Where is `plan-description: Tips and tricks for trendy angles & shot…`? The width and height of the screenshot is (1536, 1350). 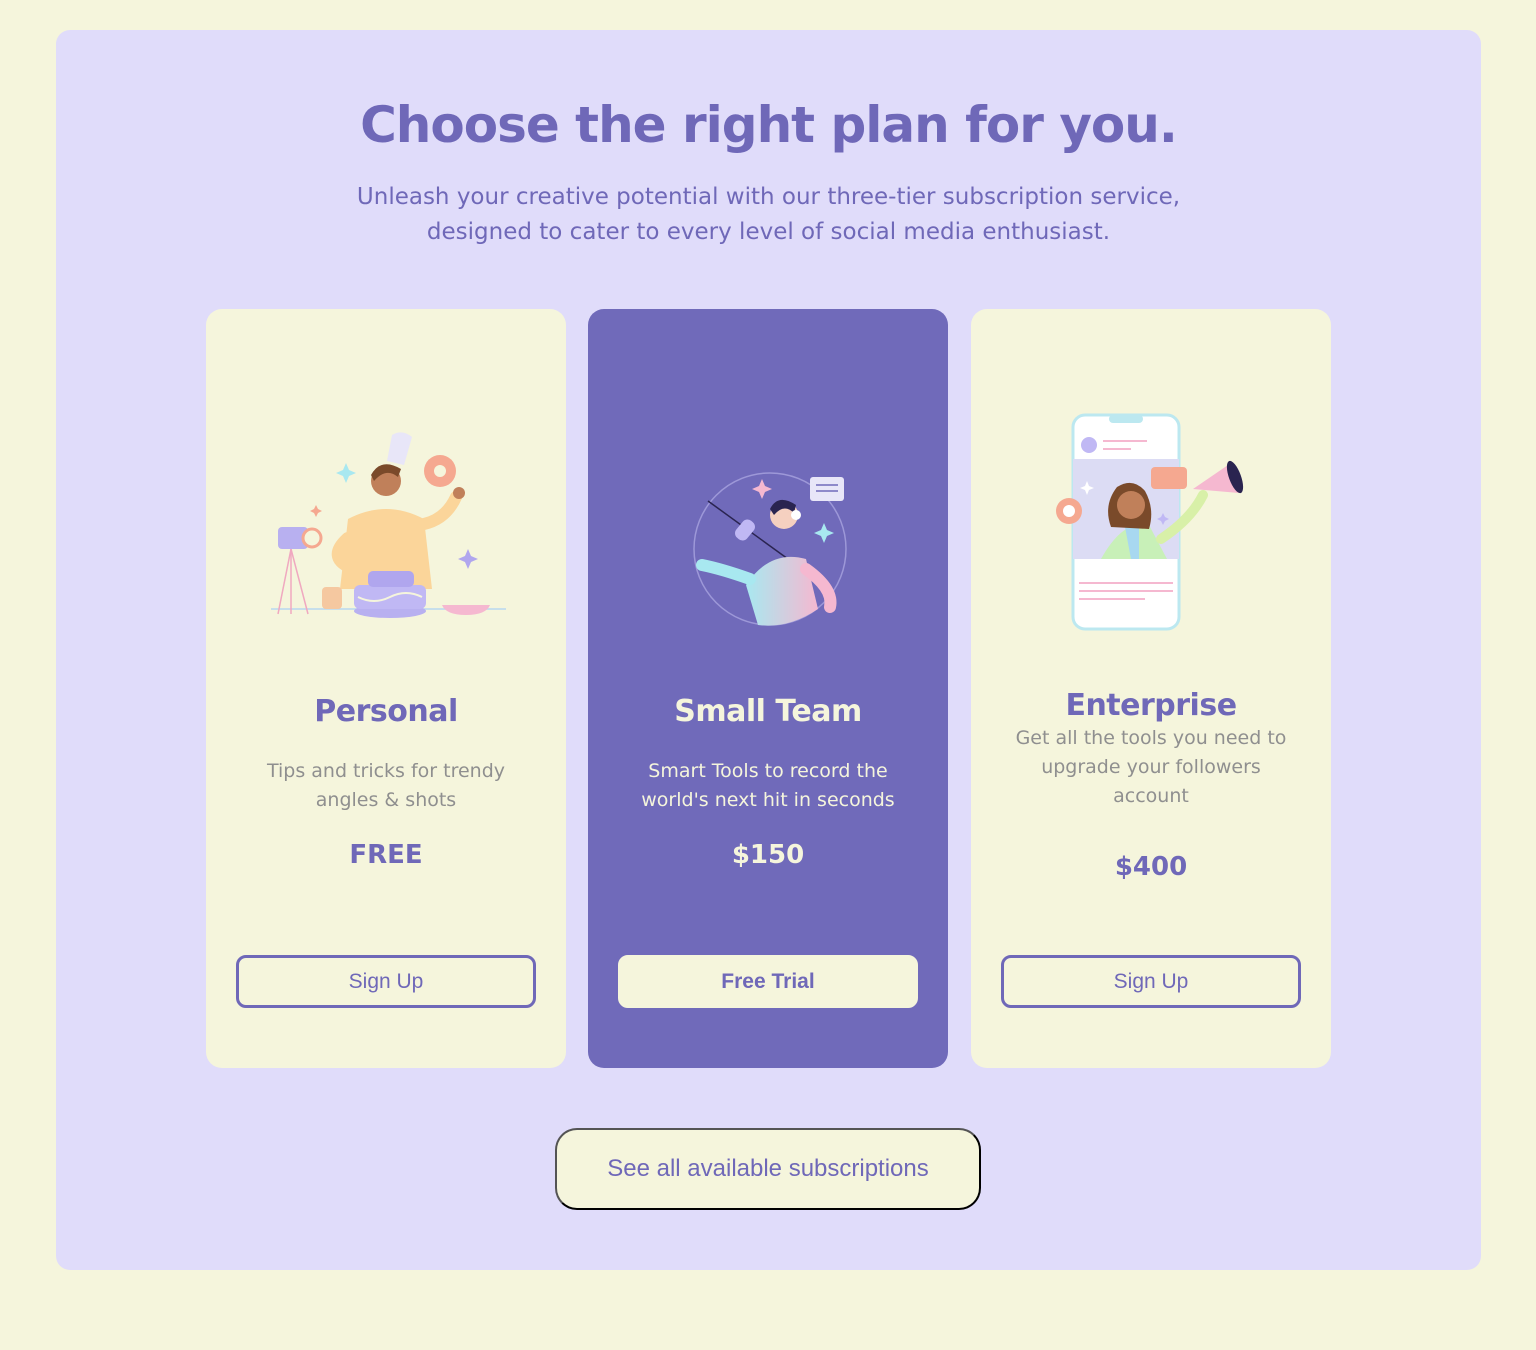
plan-description: Tips and tricks for trendy angles & shot… is located at coordinates (386, 785).